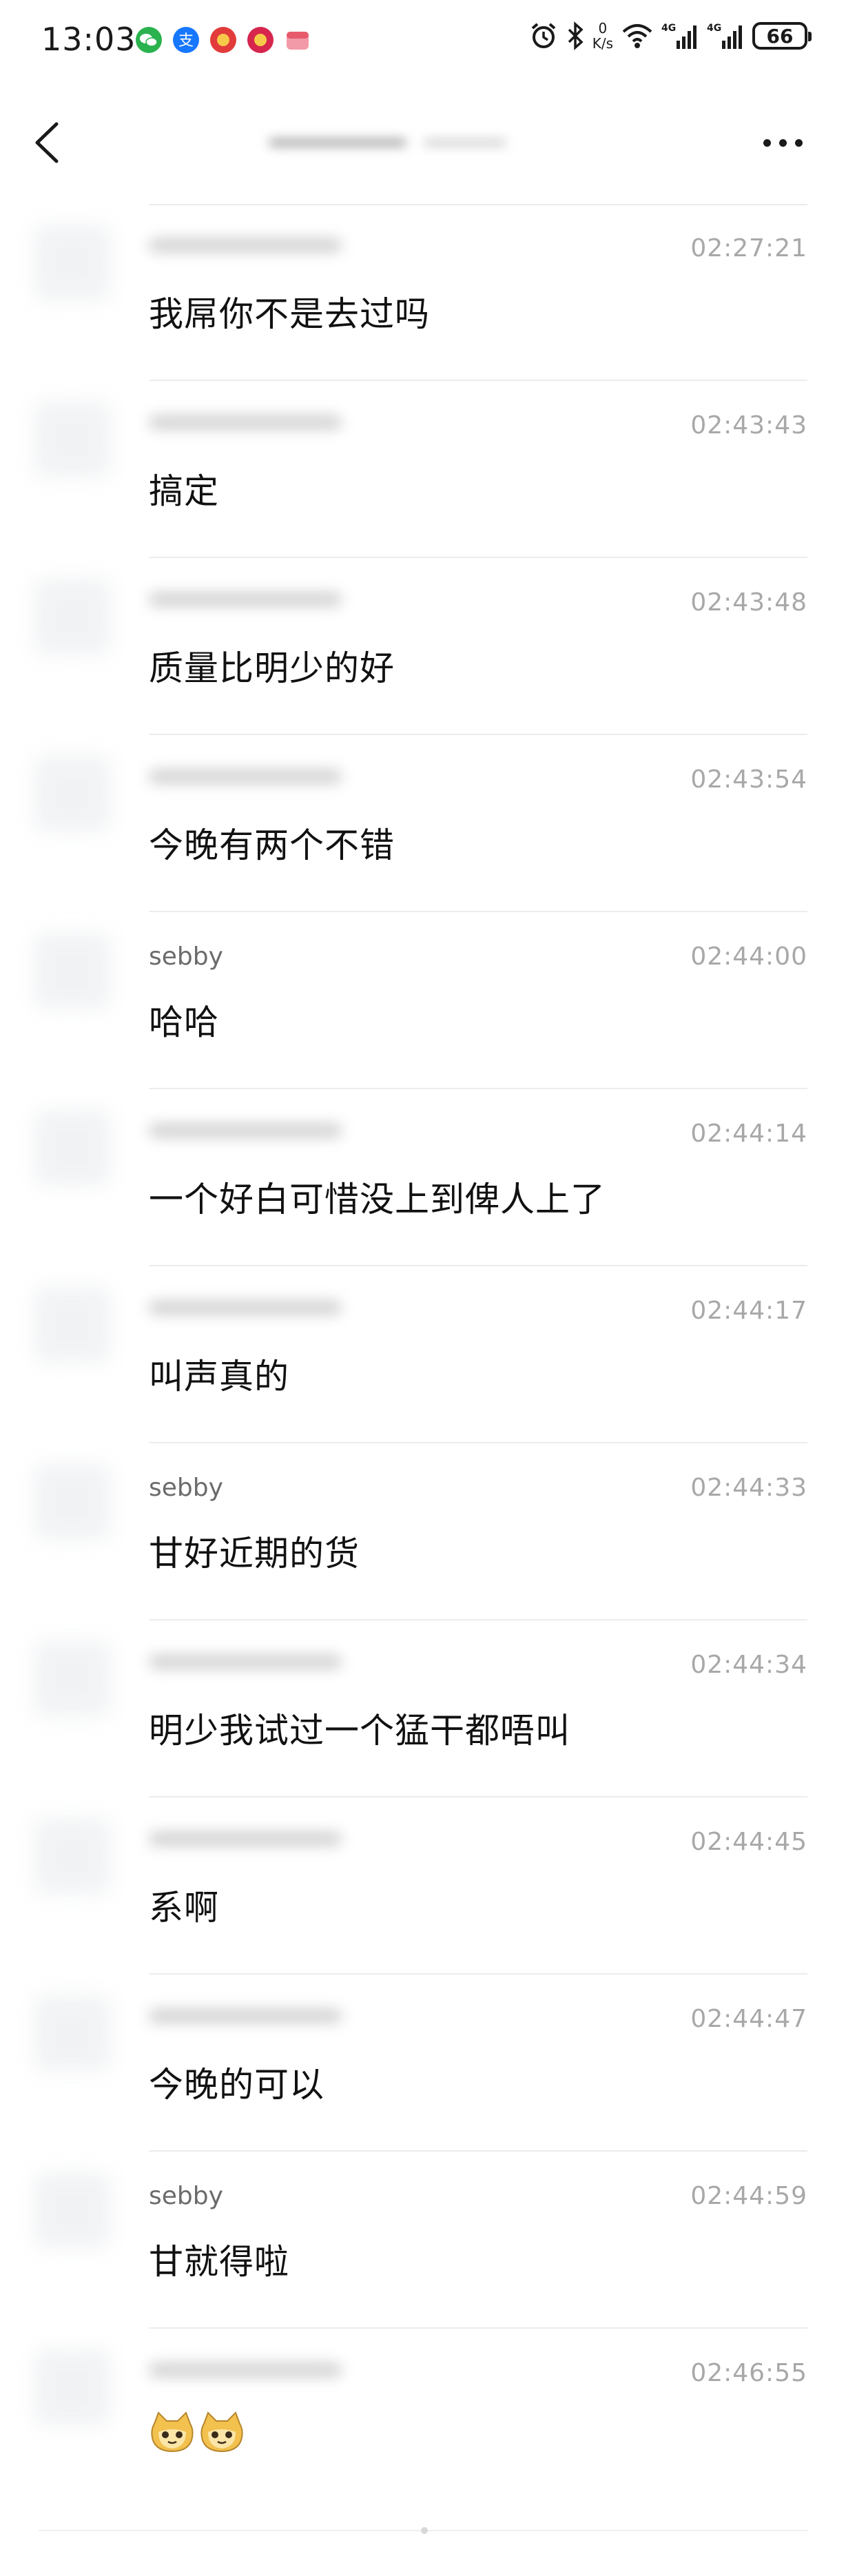 Image resolution: width=846 pixels, height=2576 pixels. I want to click on svg-text: 支, so click(186, 41).